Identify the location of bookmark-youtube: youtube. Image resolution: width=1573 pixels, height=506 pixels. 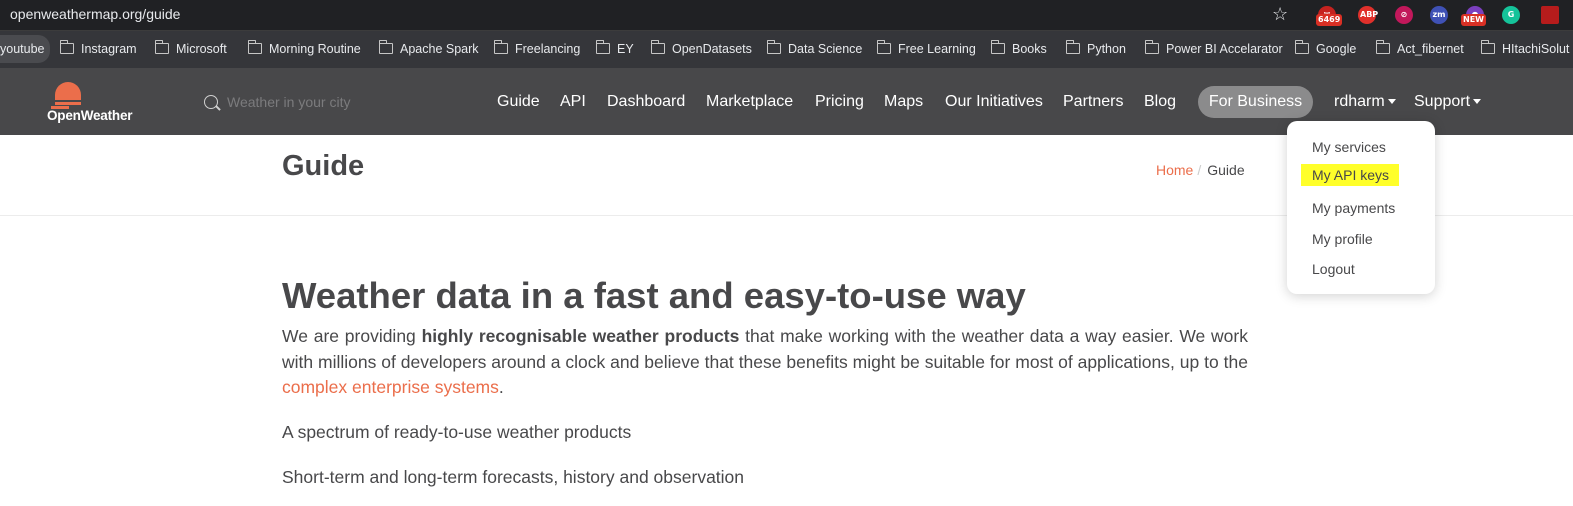
(25, 49).